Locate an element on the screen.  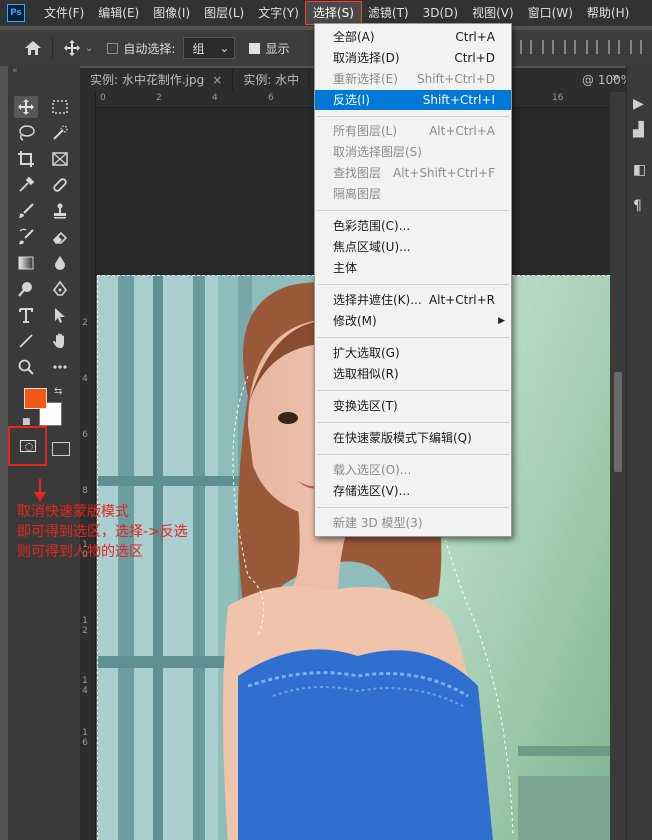
menu-type: 文字(Y) is located at coordinates (278, 13).